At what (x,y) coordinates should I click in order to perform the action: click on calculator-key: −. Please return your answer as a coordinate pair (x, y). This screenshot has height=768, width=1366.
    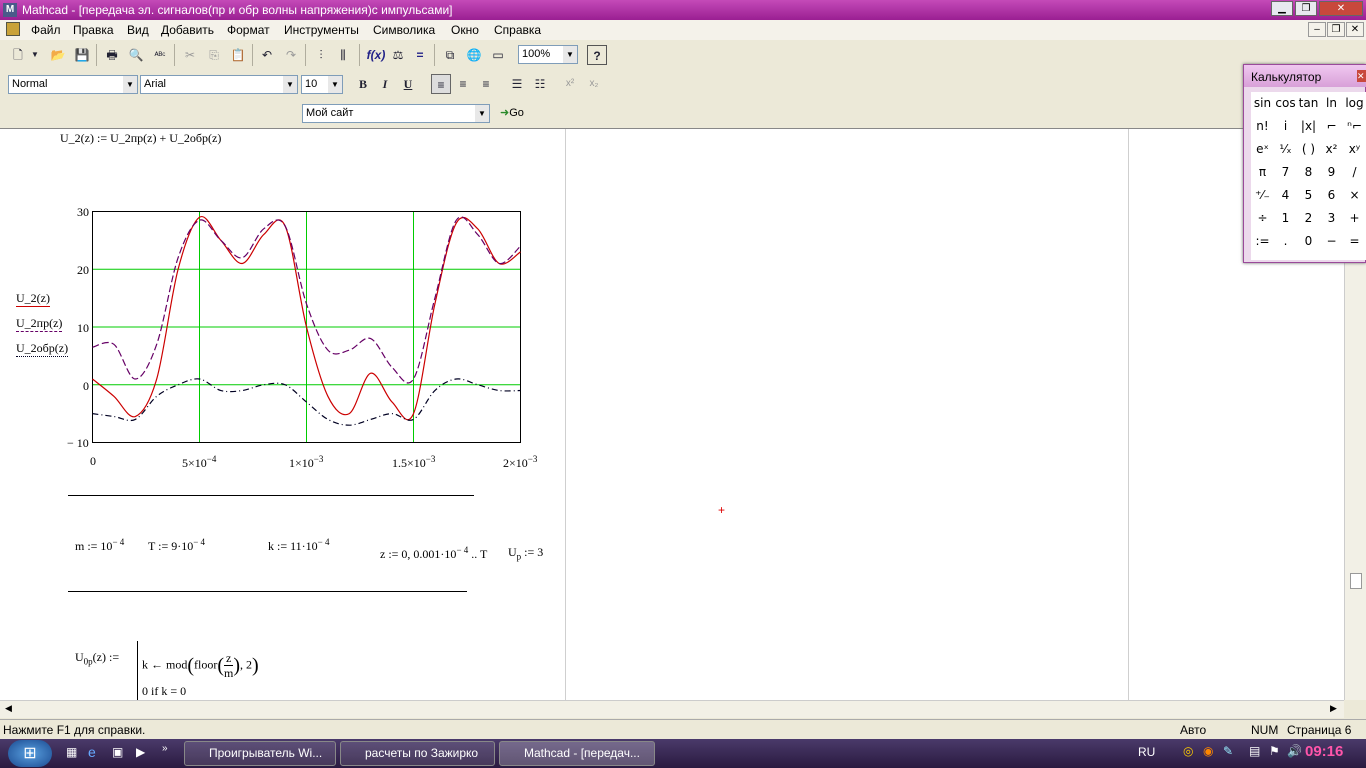
    Looking at the image, I should click on (1331, 241).